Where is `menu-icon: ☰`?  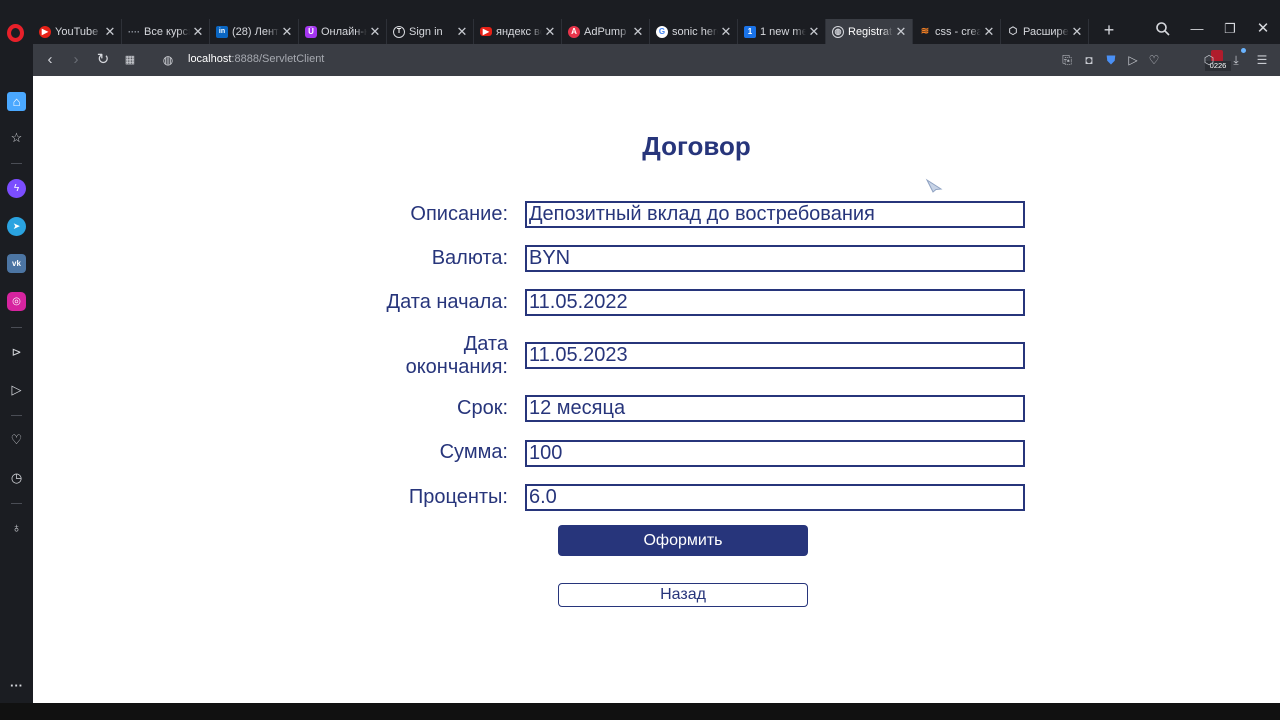 menu-icon: ☰ is located at coordinates (1262, 60).